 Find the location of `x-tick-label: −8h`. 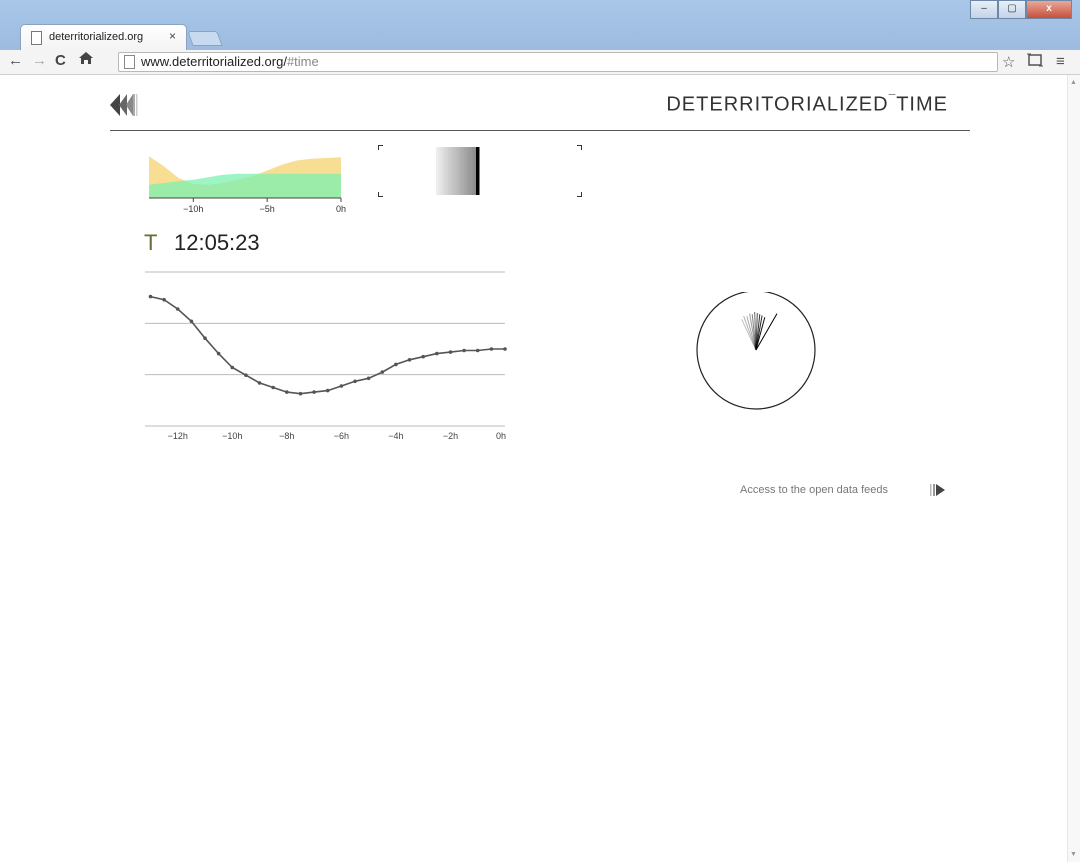

x-tick-label: −8h is located at coordinates (286, 436).